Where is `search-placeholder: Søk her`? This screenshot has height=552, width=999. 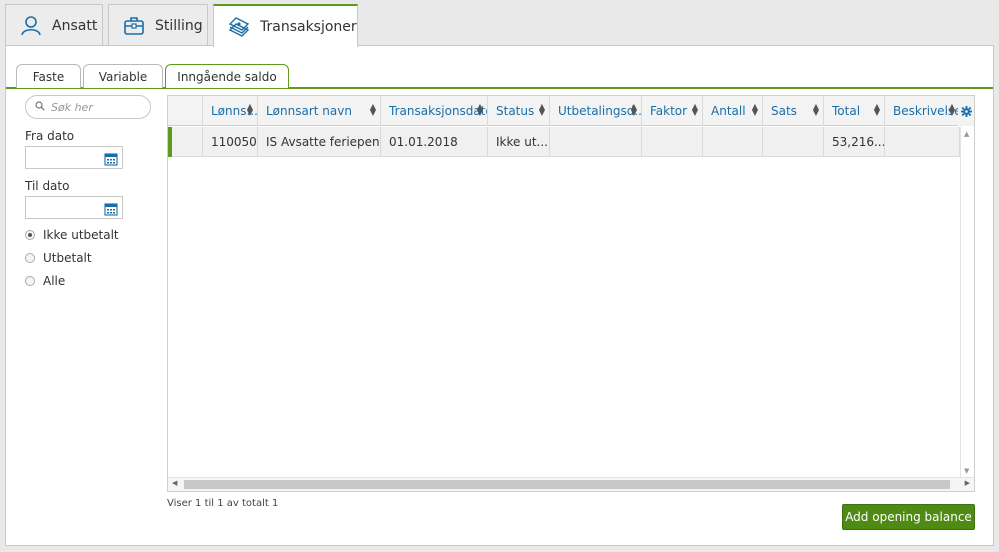 search-placeholder: Søk her is located at coordinates (72, 107).